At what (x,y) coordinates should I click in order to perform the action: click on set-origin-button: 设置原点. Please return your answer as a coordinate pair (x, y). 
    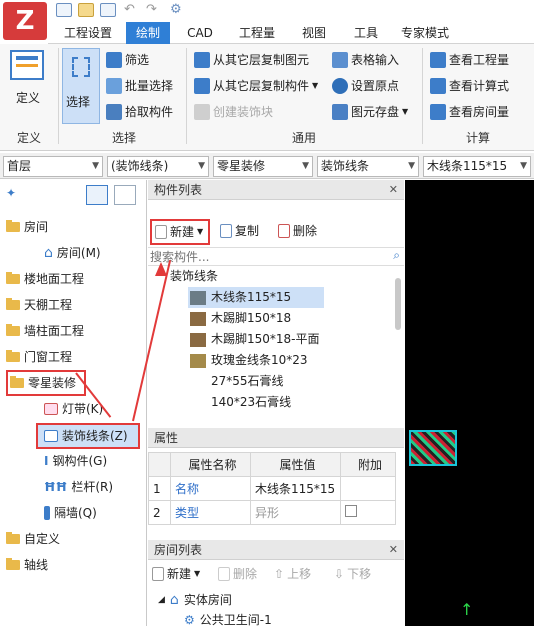
    Looking at the image, I should click on (365, 86).